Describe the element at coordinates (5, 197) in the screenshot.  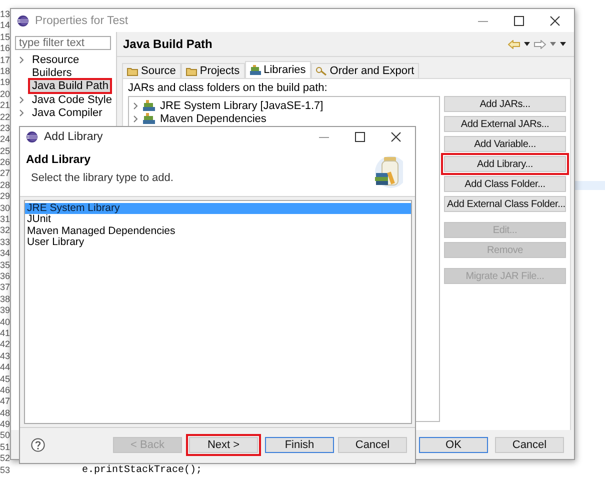
I see `line-number: 29` at that location.